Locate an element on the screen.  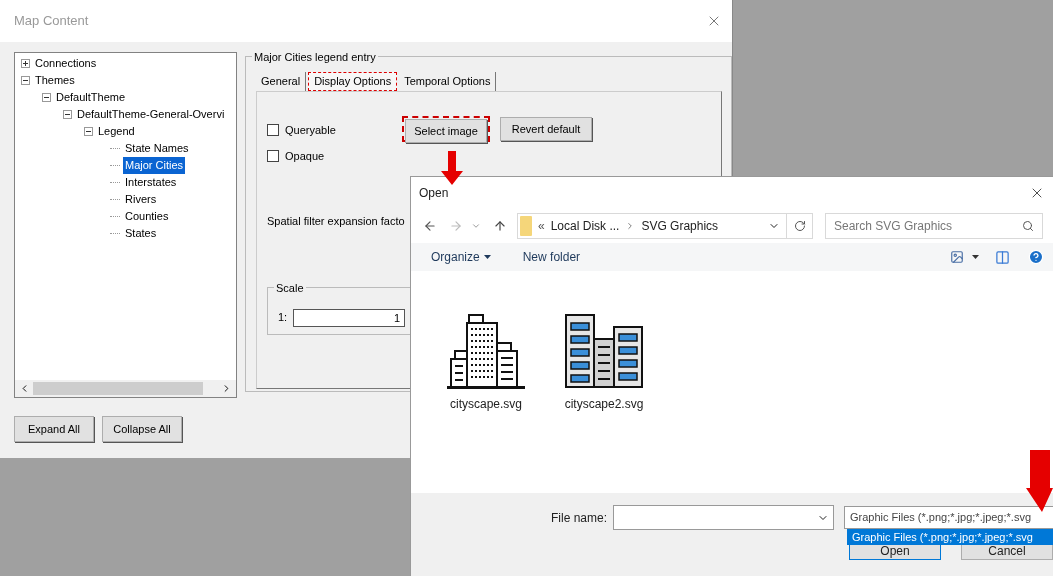
file-name-field is located at coordinates (723, 517).